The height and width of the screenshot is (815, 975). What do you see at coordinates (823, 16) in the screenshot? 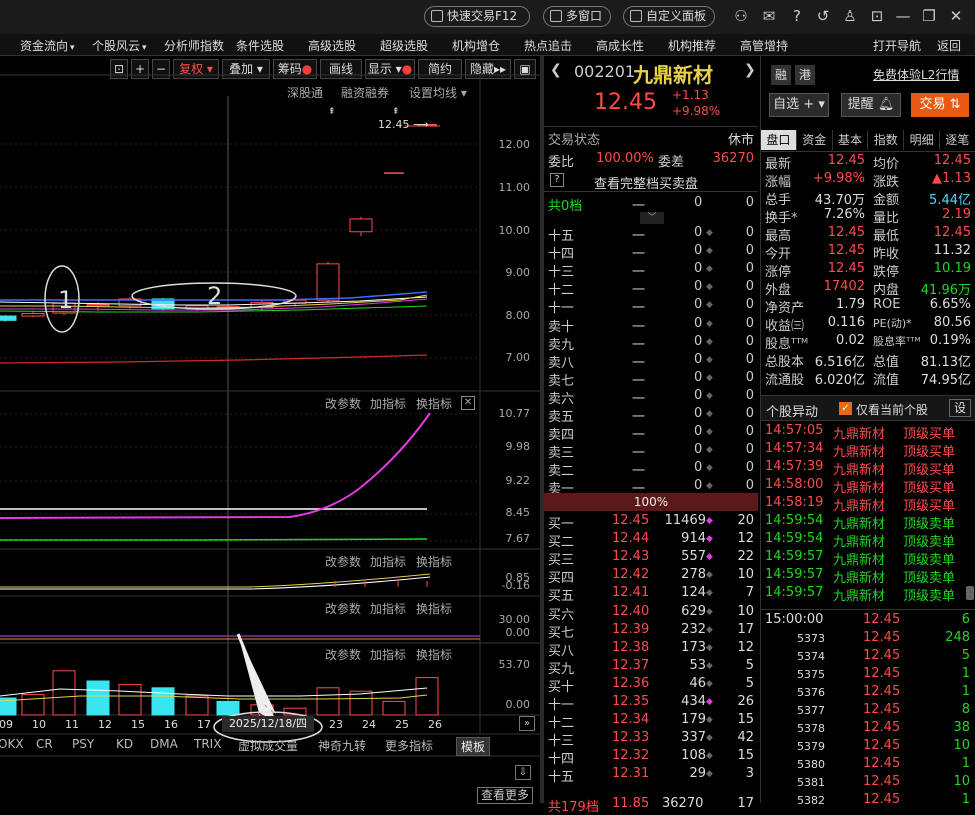
I see `undo-icon: ↺` at bounding box center [823, 16].